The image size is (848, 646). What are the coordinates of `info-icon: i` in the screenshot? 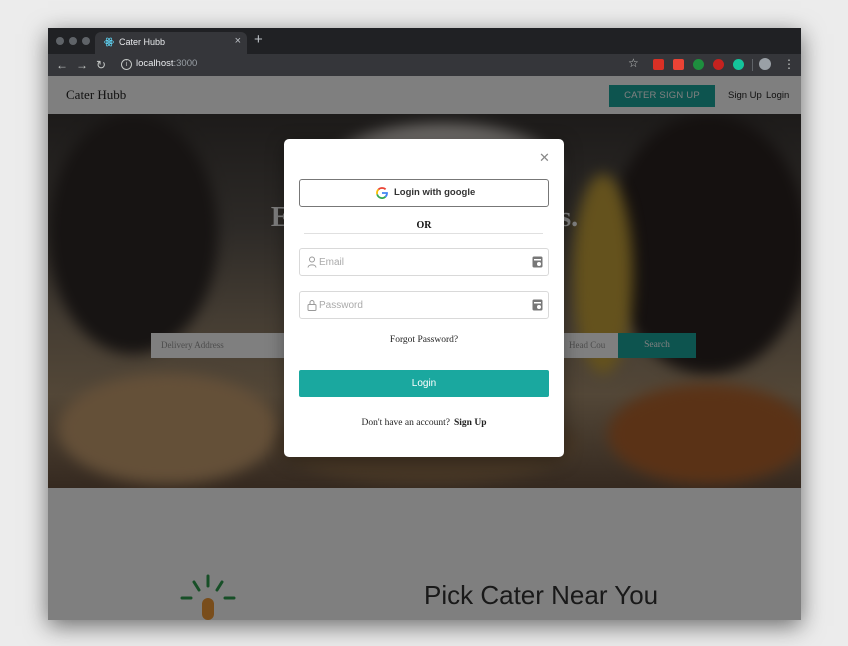 It's located at (126, 64).